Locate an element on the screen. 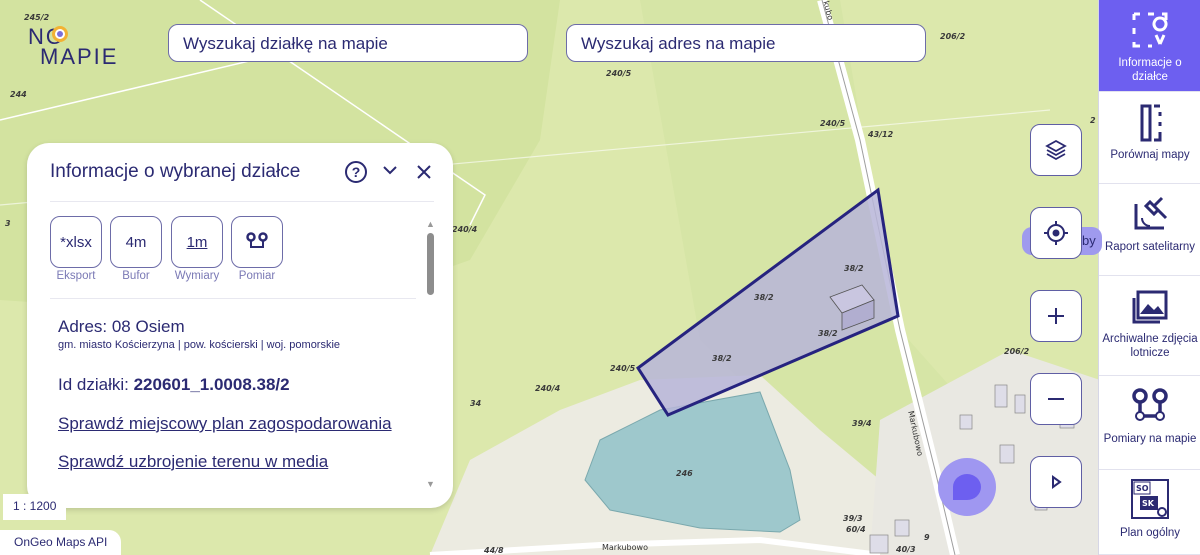 Image resolution: width=1200 pixels, height=555 pixels. layers-icon is located at coordinates (1056, 150).